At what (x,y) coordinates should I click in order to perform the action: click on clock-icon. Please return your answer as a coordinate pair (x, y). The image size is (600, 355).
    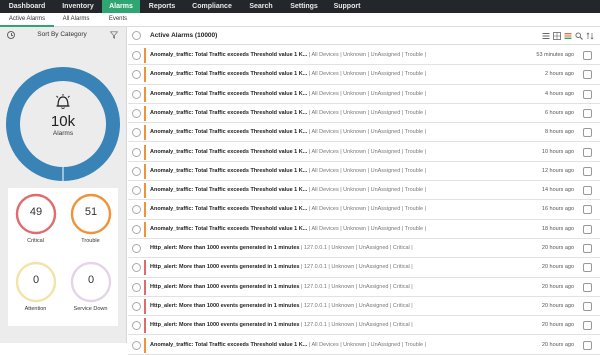
    Looking at the image, I should click on (11, 35).